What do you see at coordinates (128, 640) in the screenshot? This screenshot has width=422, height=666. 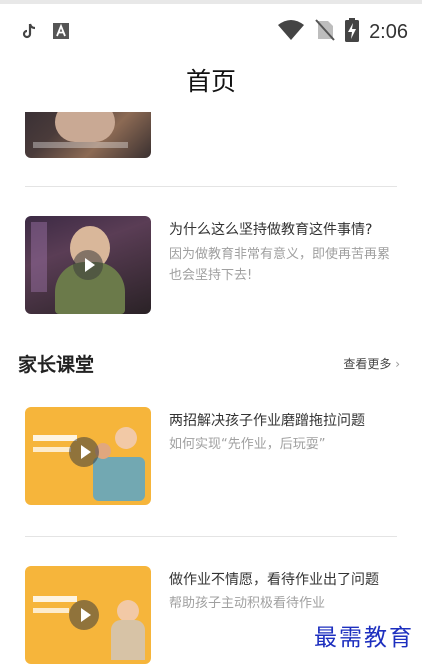 I see `thumbnail-parent-body` at bounding box center [128, 640].